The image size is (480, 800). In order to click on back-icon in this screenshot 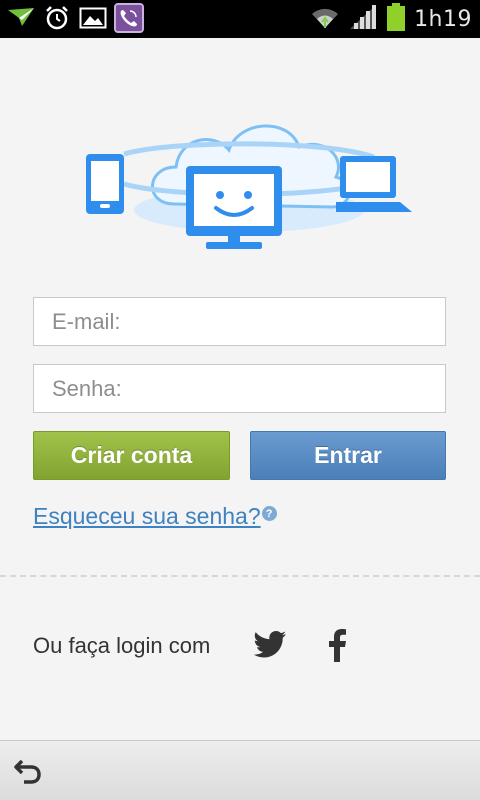, I will do `click(29, 771)`.